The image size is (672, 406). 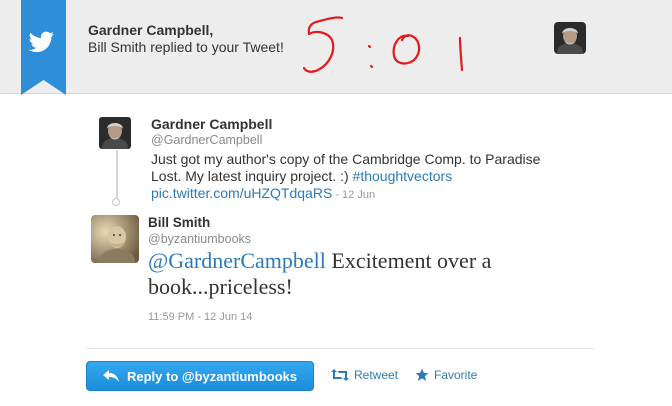 I want to click on original-tweet-avatar, so click(x=115, y=133).